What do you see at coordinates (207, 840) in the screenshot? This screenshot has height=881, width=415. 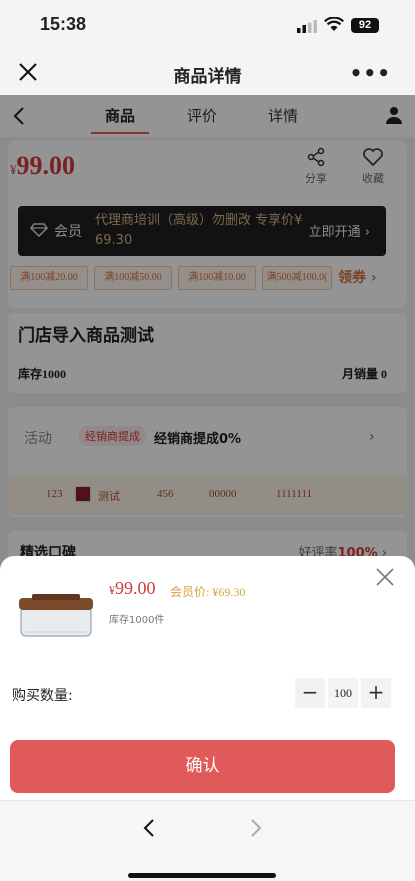 I see `browser-toolbar` at bounding box center [207, 840].